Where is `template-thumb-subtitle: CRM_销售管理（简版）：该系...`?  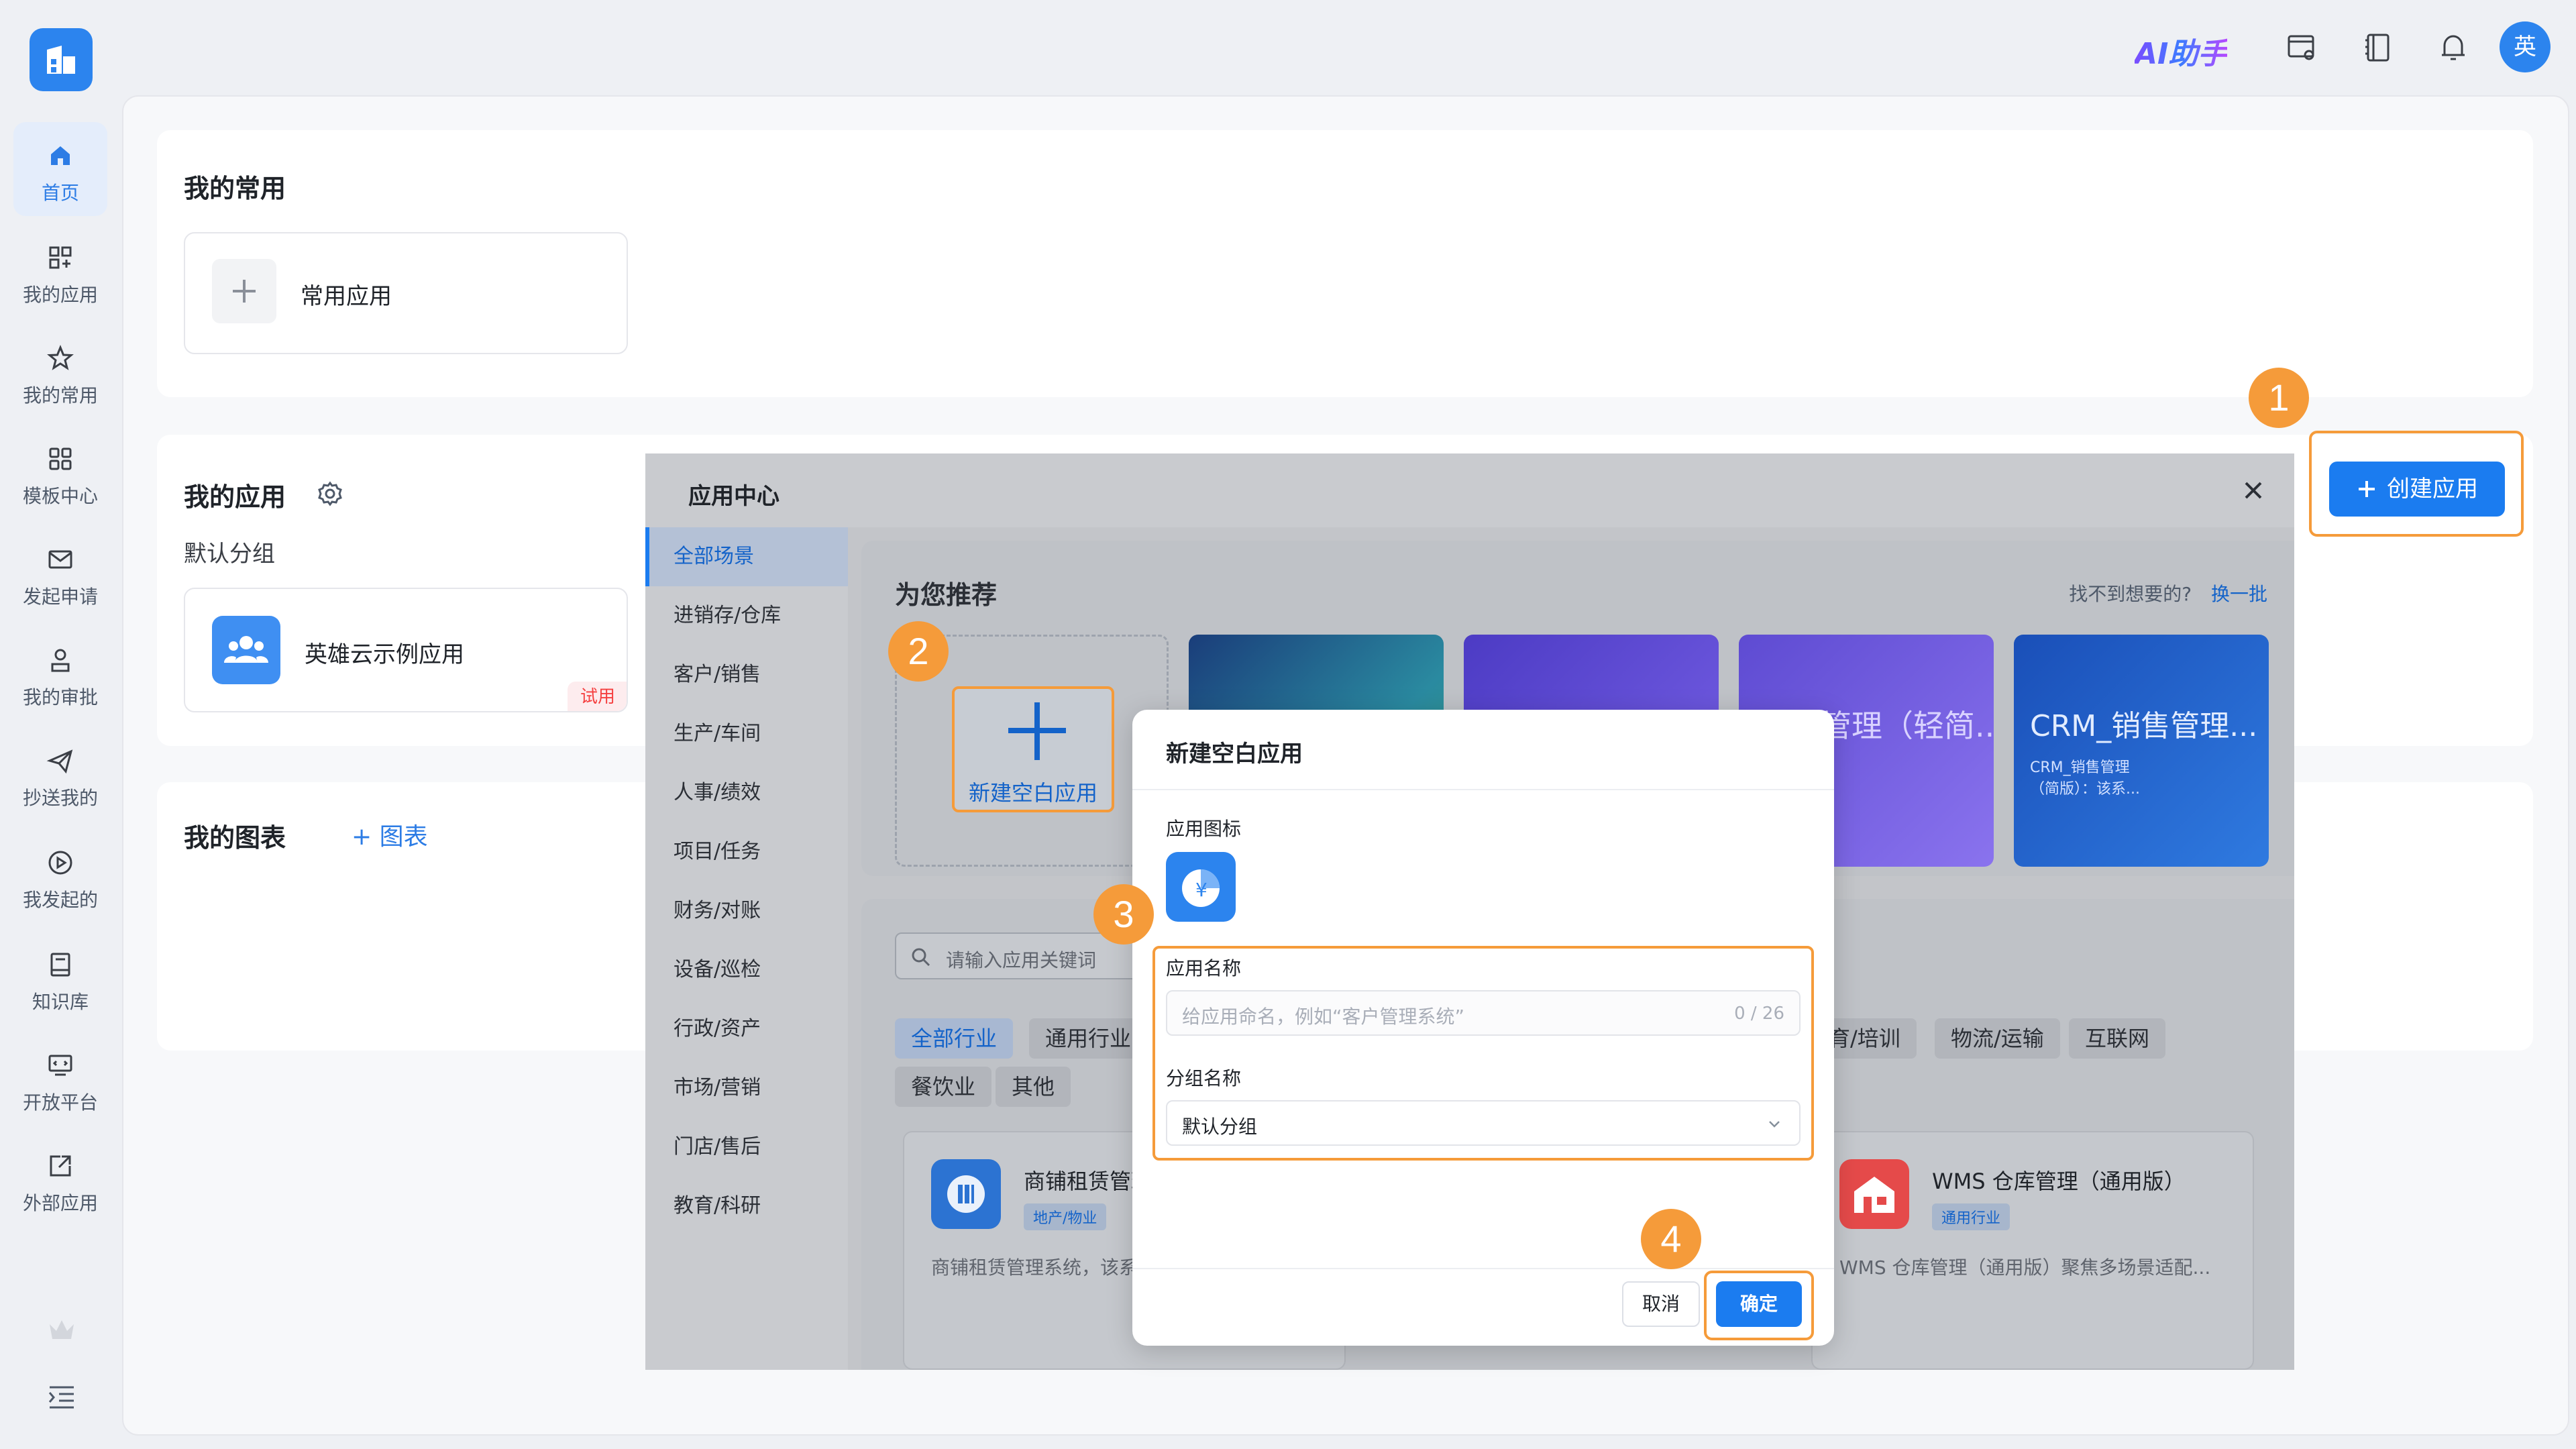
template-thumb-subtitle: CRM_销售管理（简版）：该系... is located at coordinates (2085, 778).